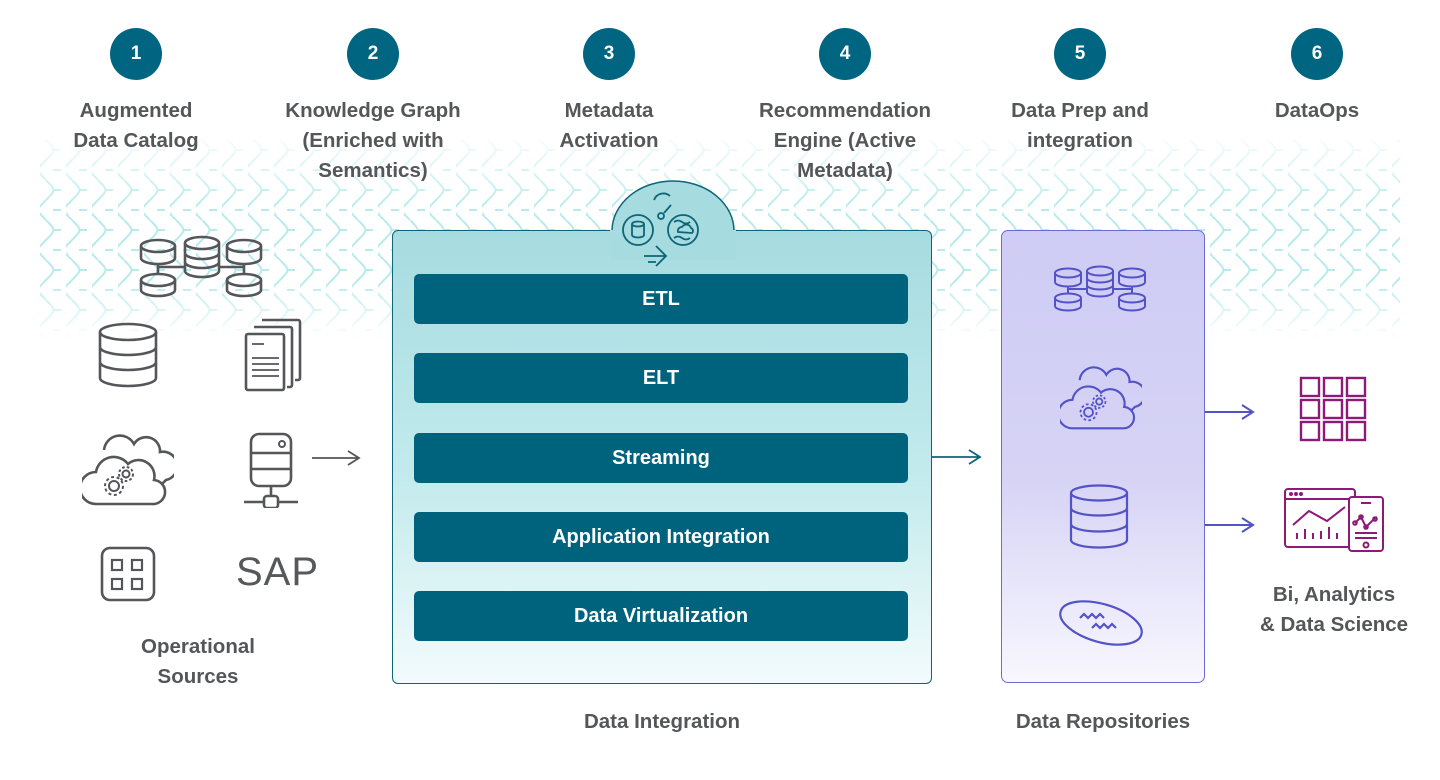 Image resolution: width=1440 pixels, height=780 pixels. Describe the element at coordinates (271, 470) in the screenshot. I see `server-network-icon` at that location.